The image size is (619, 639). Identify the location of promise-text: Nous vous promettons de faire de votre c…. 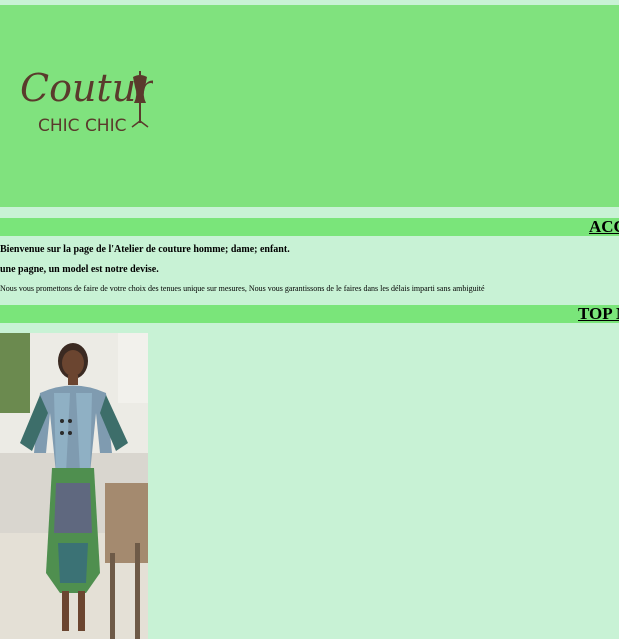
(242, 288).